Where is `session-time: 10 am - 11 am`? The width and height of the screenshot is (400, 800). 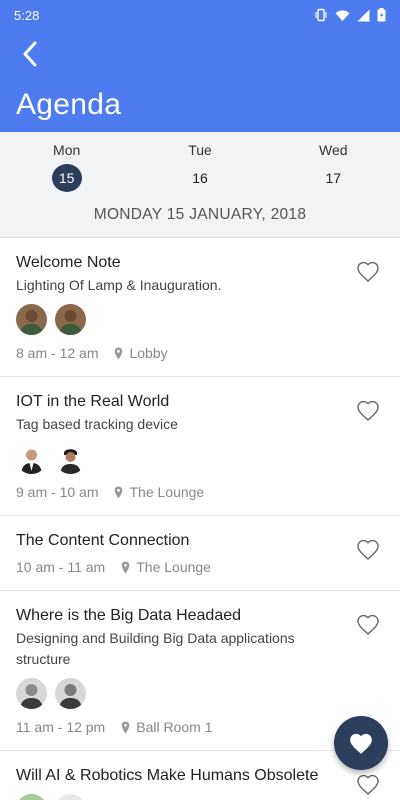
session-time: 10 am - 11 am is located at coordinates (61, 567).